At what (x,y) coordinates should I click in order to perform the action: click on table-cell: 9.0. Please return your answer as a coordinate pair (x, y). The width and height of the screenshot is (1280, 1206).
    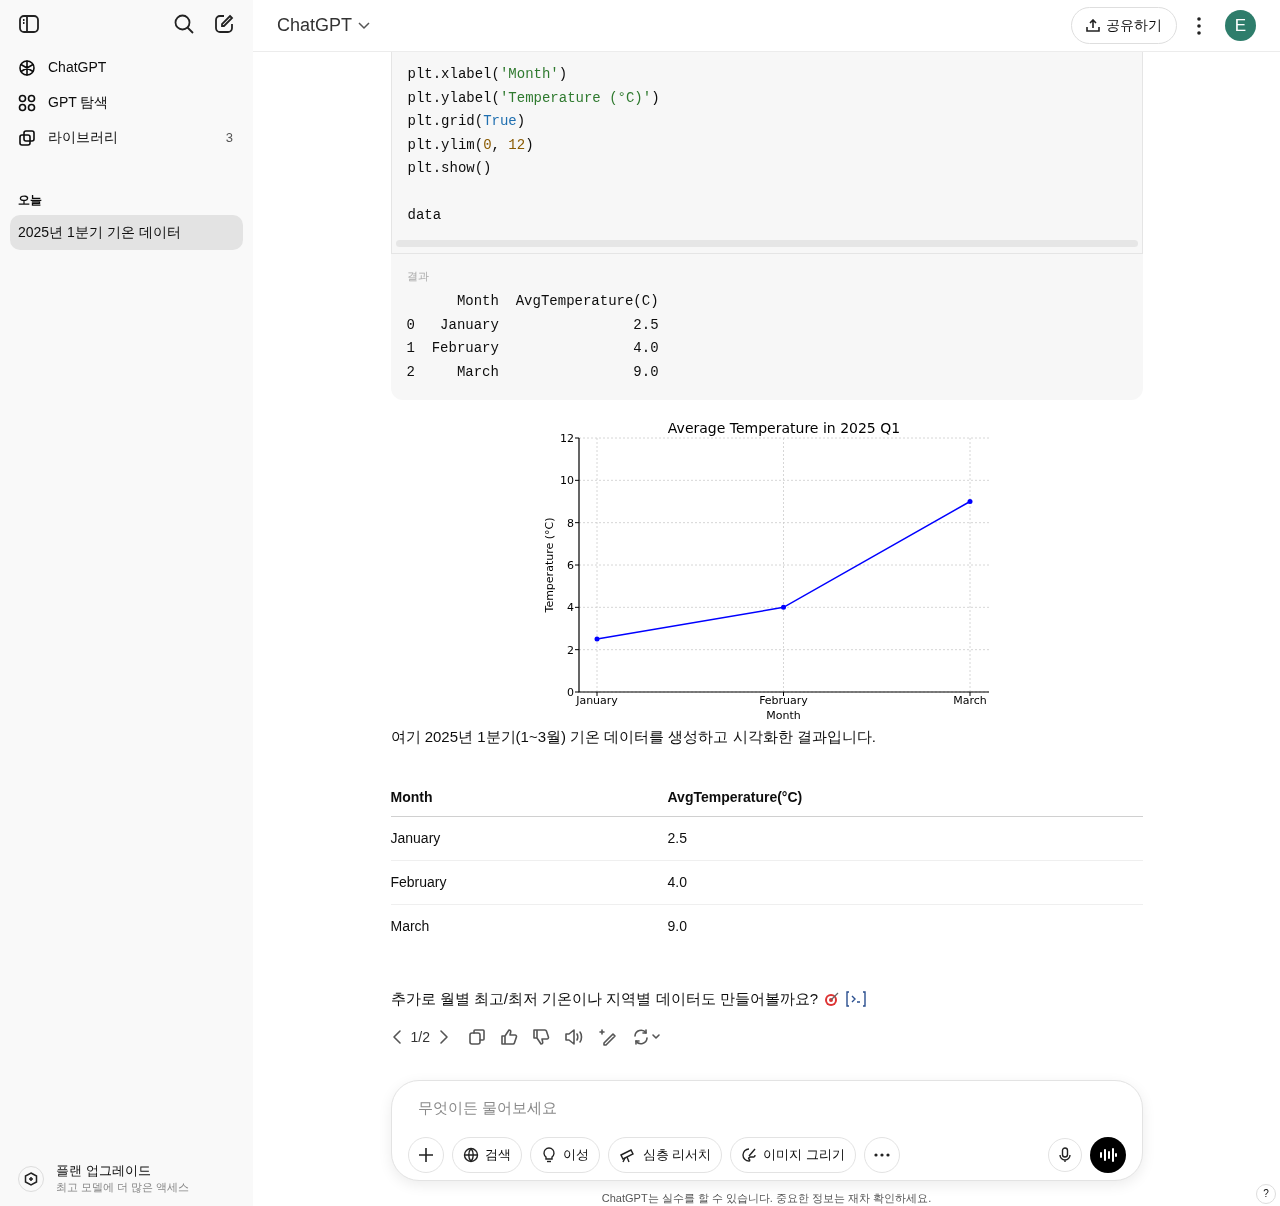
    Looking at the image, I should click on (905, 926).